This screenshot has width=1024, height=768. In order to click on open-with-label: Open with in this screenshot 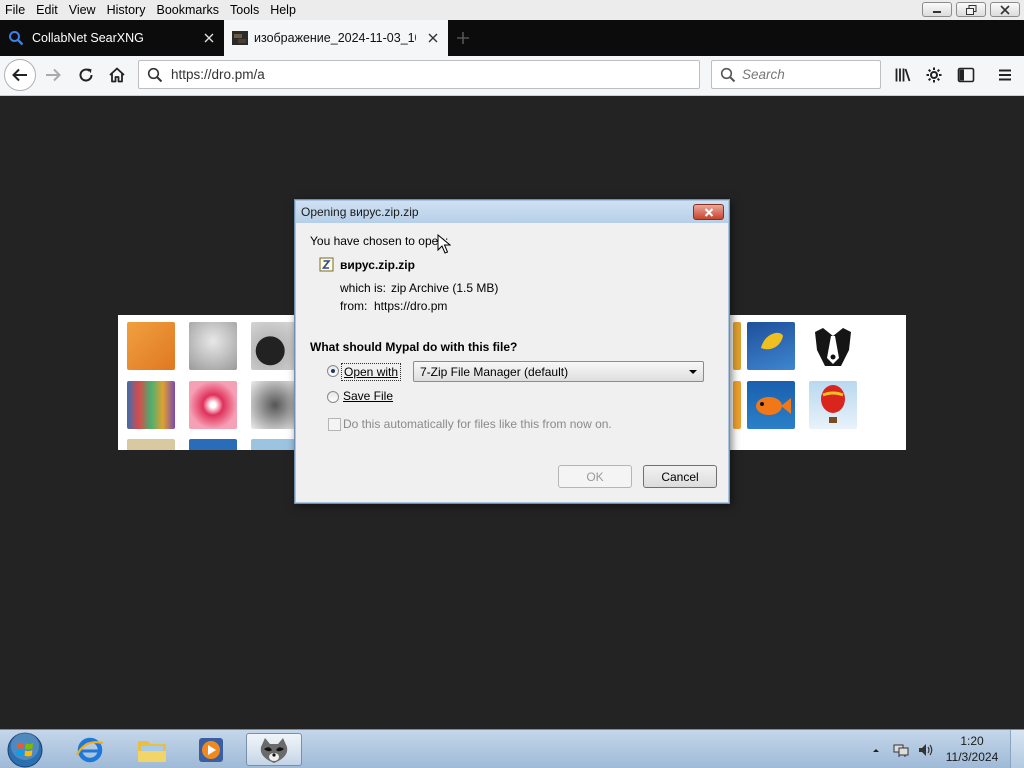, I will do `click(371, 372)`.